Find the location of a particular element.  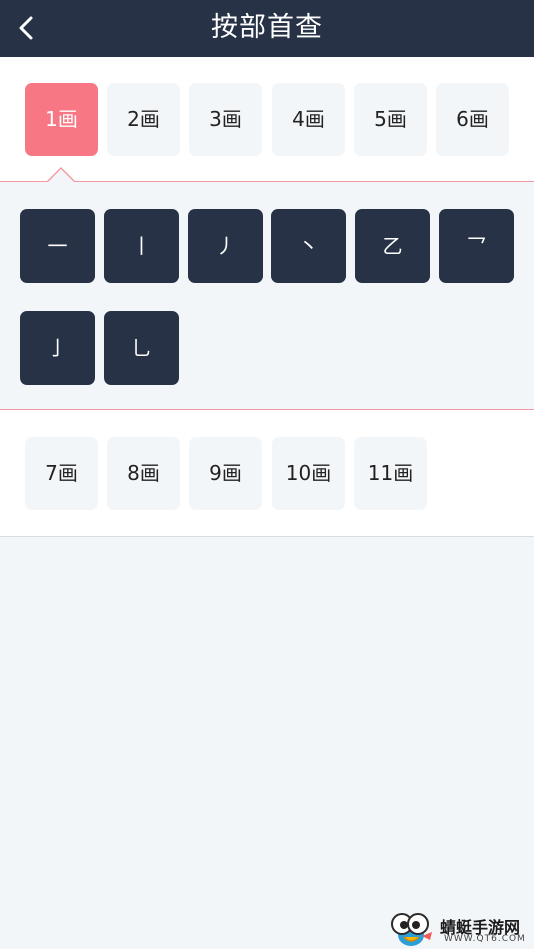

radical-button: 丶 is located at coordinates (308, 246).